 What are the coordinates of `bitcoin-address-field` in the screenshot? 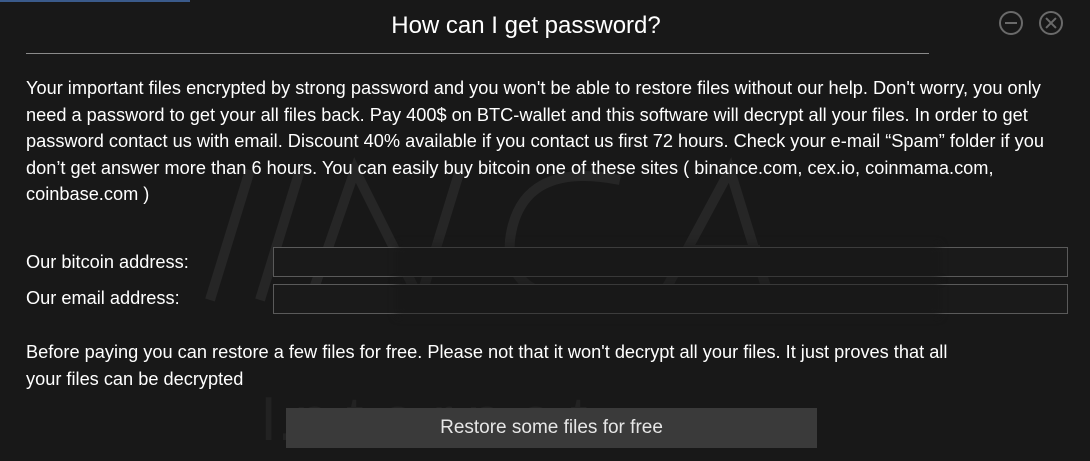 It's located at (670, 262).